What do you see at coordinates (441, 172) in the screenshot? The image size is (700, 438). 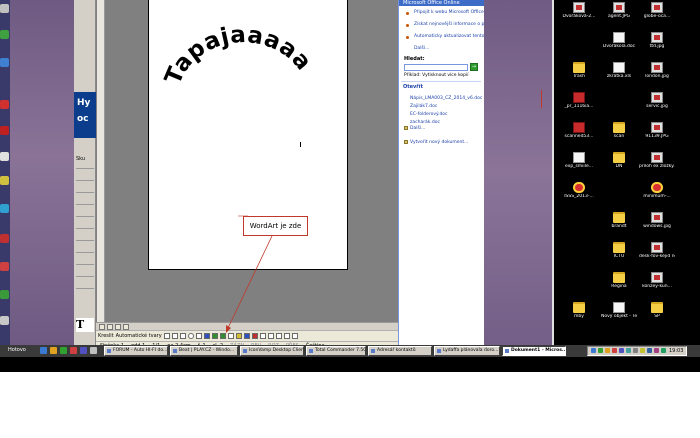 I see `task-pane` at bounding box center [441, 172].